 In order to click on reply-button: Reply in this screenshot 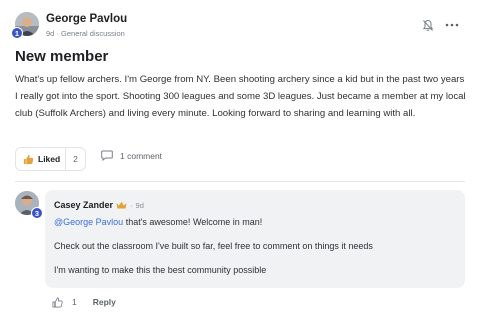, I will do `click(104, 302)`.